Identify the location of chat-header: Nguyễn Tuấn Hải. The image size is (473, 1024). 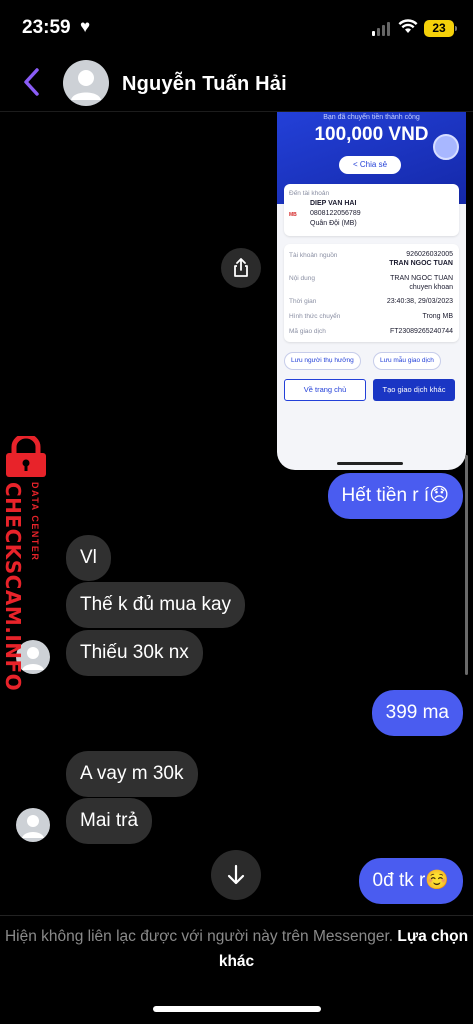
(236, 84).